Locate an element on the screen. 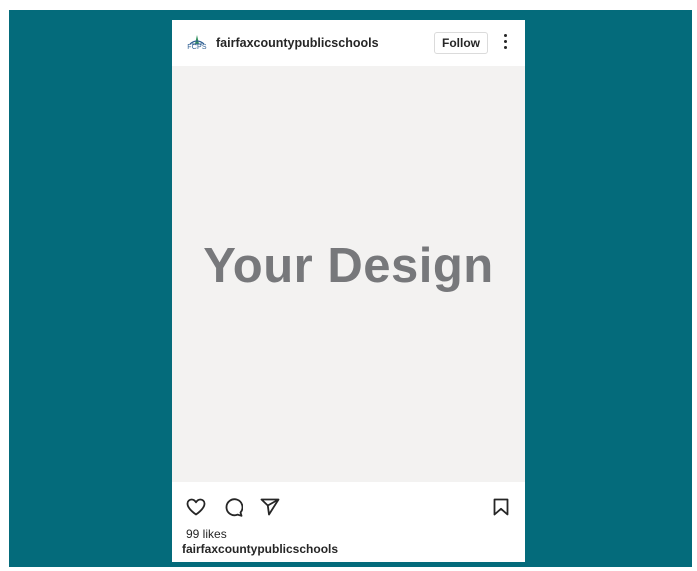 The height and width of the screenshot is (571, 697). caption-username: fairfaxcountypublicschools is located at coordinates (260, 549).